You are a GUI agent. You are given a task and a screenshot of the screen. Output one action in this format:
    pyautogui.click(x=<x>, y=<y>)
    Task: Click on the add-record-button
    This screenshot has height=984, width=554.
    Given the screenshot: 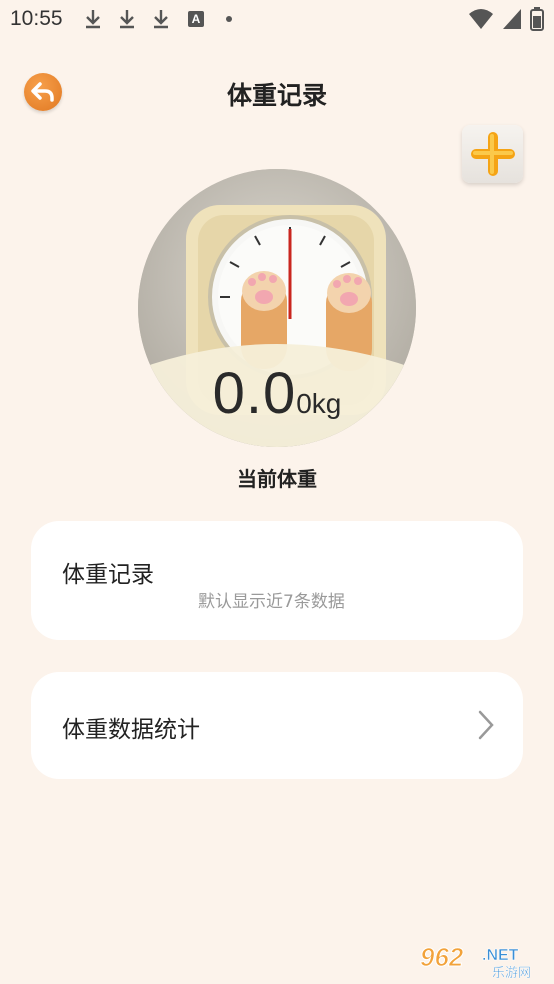 What is the action you would take?
    pyautogui.click(x=492, y=154)
    